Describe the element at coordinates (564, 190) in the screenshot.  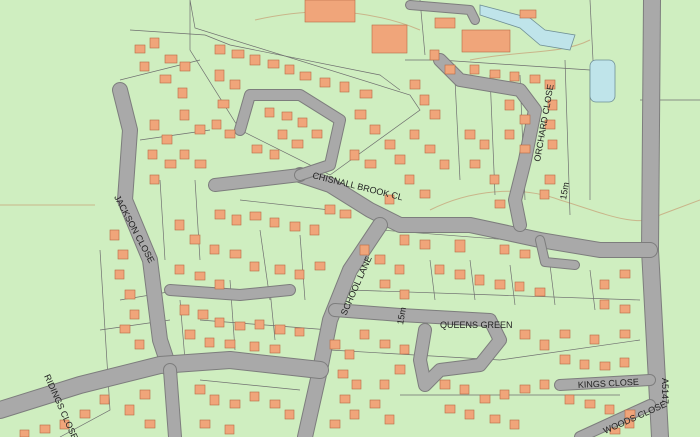
I see `label-15m: 15m` at that location.